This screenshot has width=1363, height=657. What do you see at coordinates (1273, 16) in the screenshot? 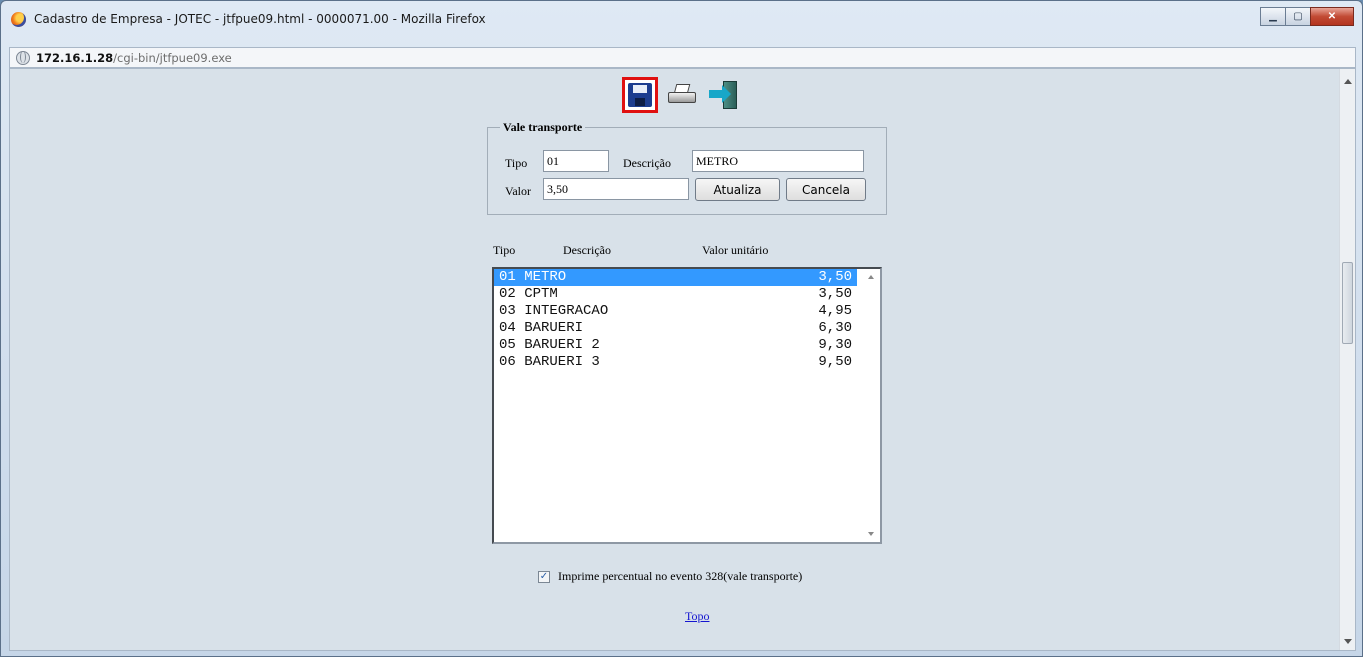
I see `minimize-button: ▁` at bounding box center [1273, 16].